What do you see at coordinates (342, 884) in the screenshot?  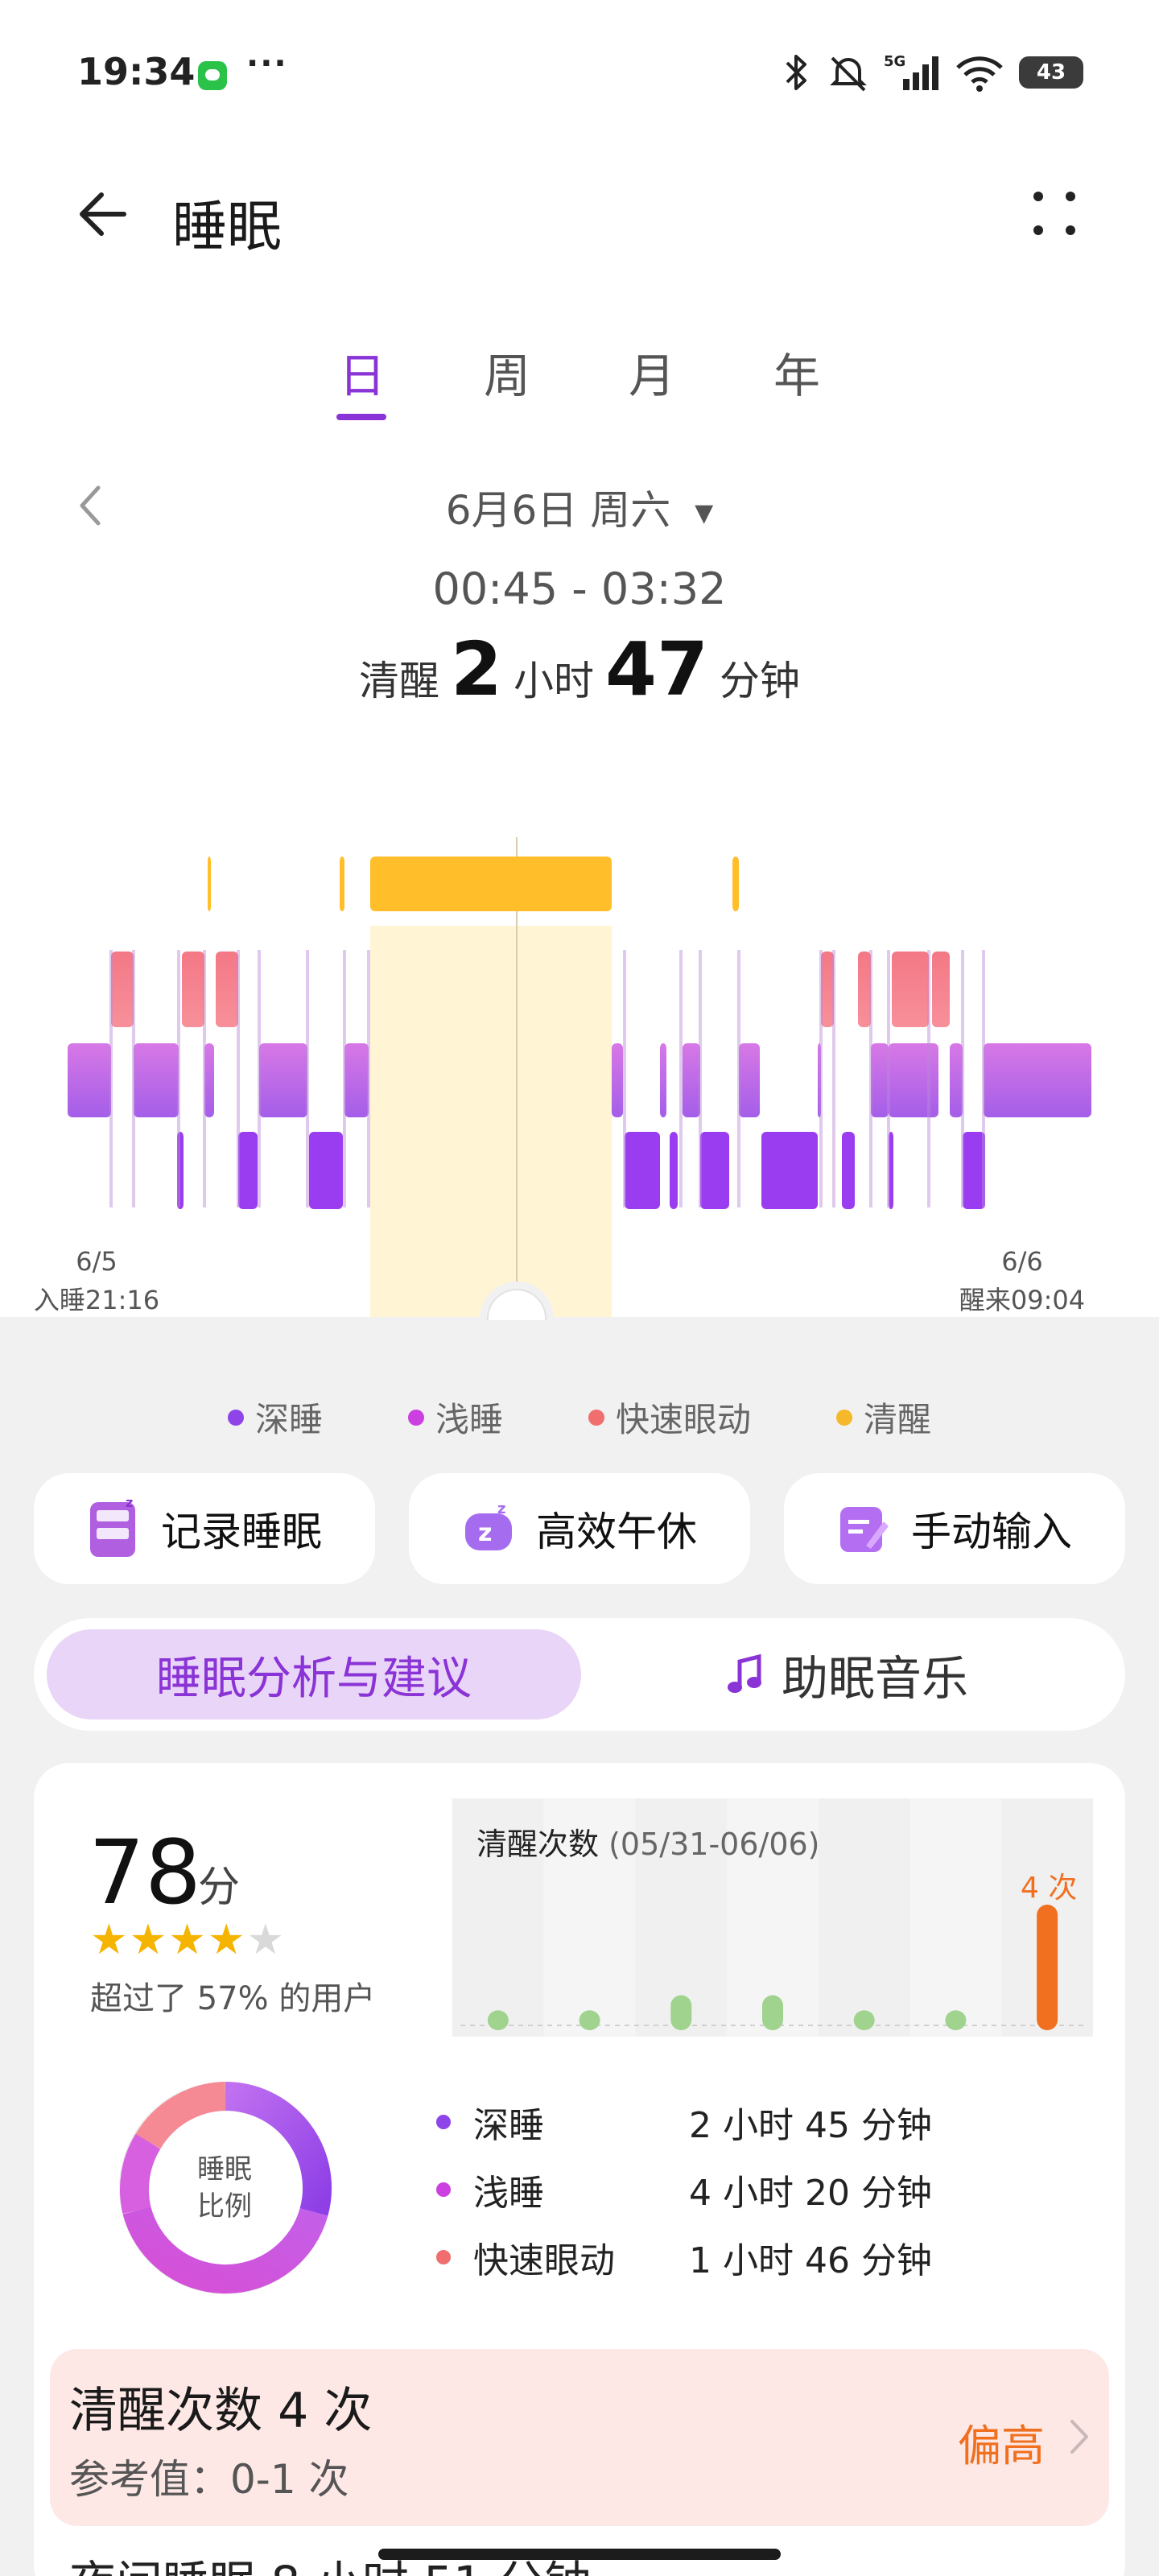 I see `stage-segment-awake` at bounding box center [342, 884].